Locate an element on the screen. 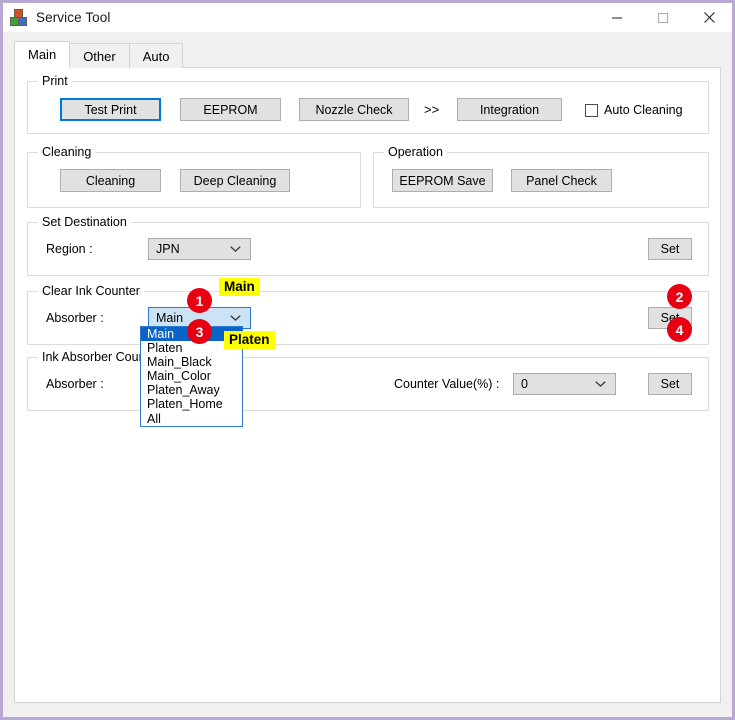 This screenshot has width=735, height=720. auto-cleaning-label: Auto Cleaning is located at coordinates (643, 110).